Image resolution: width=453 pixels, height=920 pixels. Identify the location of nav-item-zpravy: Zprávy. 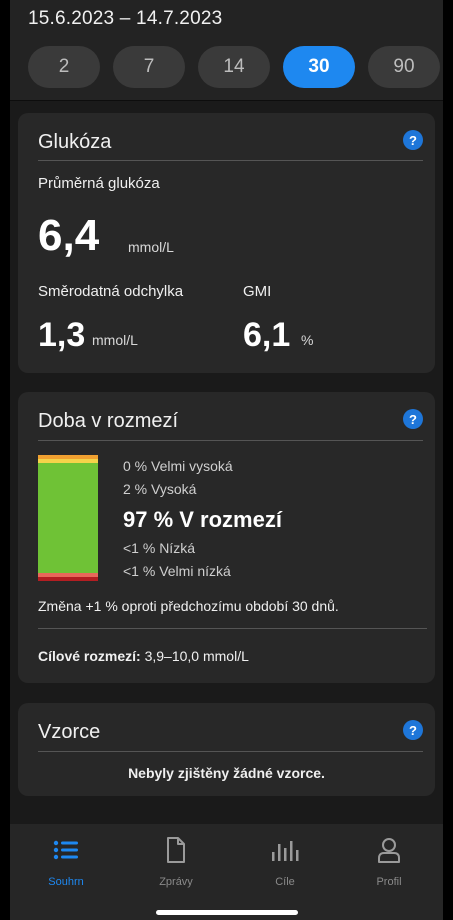
(176, 861).